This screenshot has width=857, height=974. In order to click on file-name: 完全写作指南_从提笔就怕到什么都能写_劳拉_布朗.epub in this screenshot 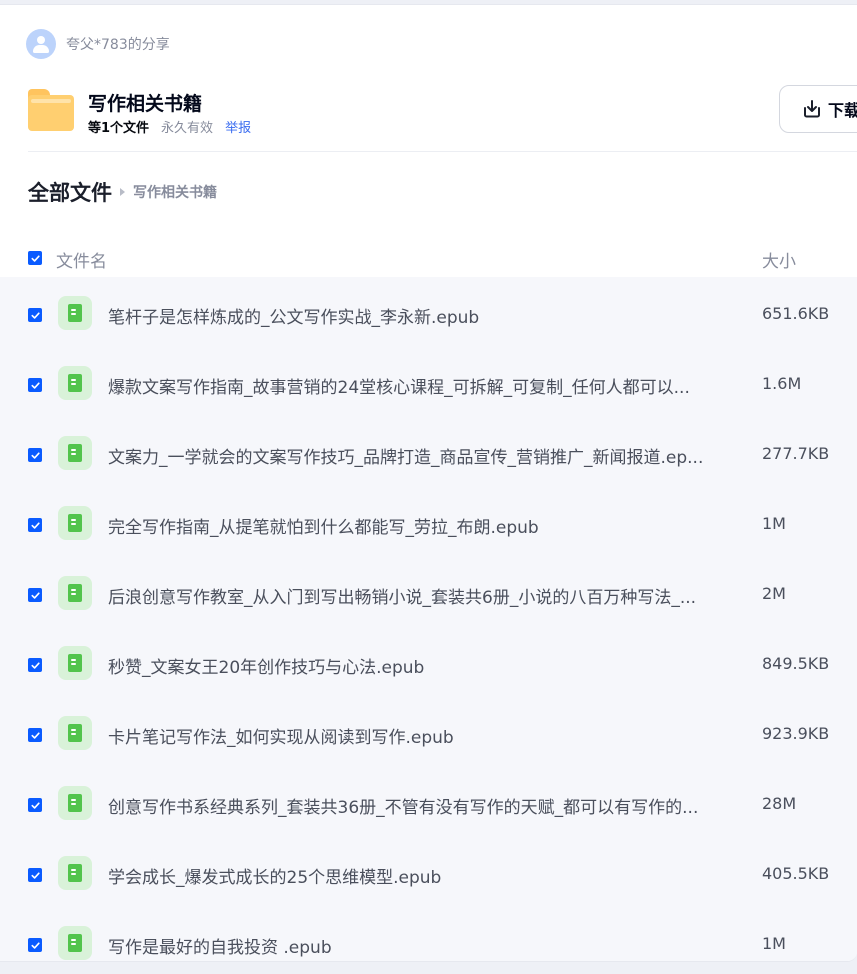, I will do `click(413, 525)`.